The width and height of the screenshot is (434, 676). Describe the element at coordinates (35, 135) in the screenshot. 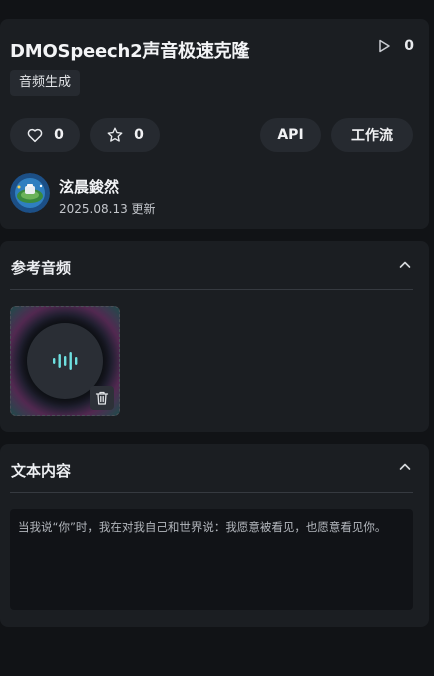

I see `heart-icon` at that location.